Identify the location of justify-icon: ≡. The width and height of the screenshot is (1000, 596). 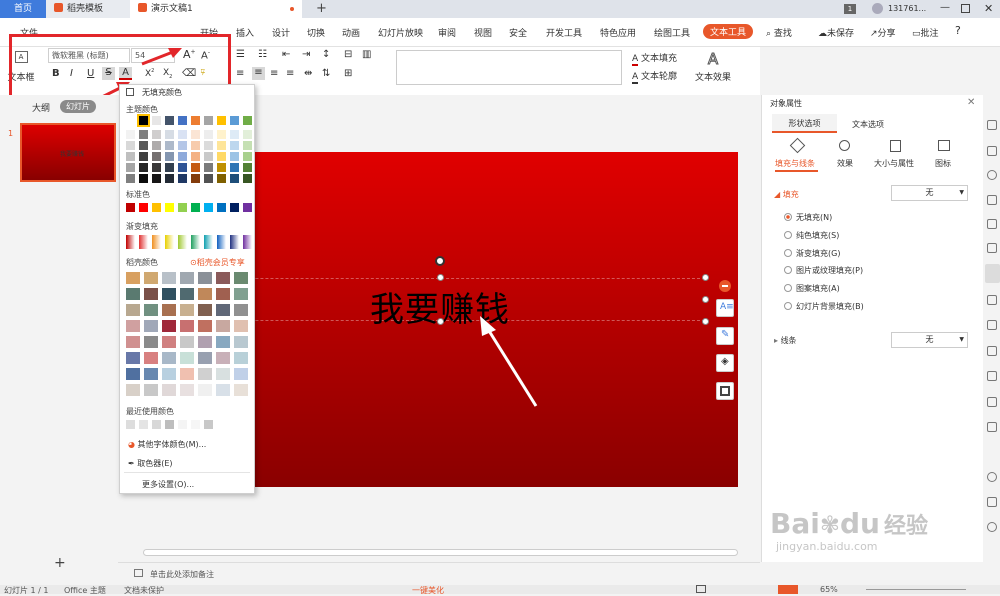
(290, 73).